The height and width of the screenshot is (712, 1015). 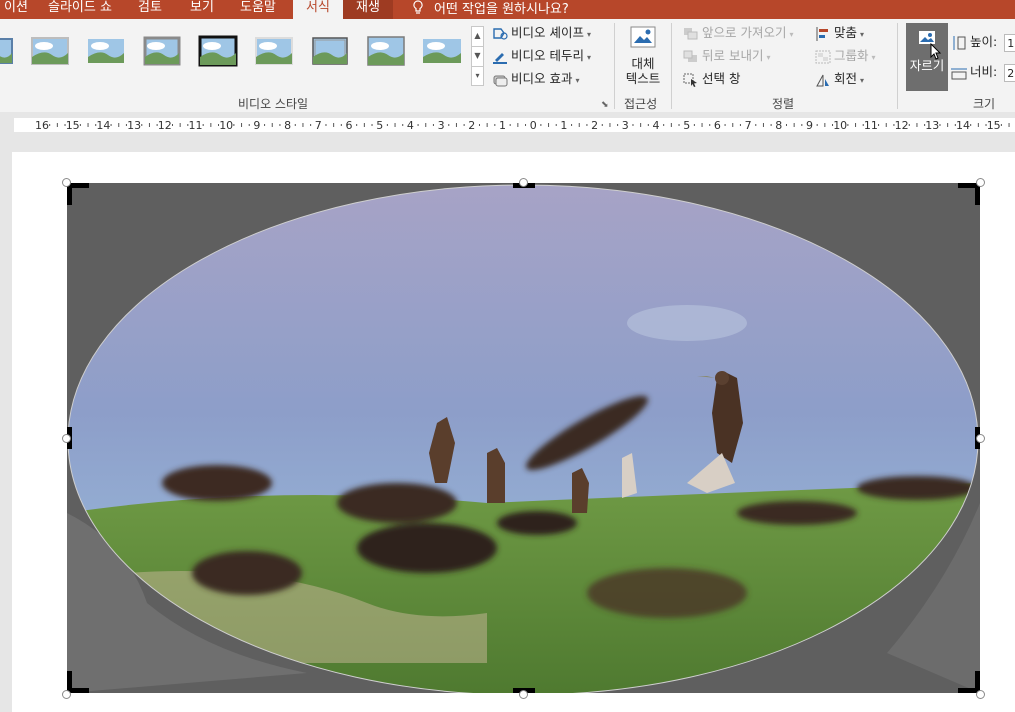 I want to click on width-label: 너비:, so click(x=984, y=71).